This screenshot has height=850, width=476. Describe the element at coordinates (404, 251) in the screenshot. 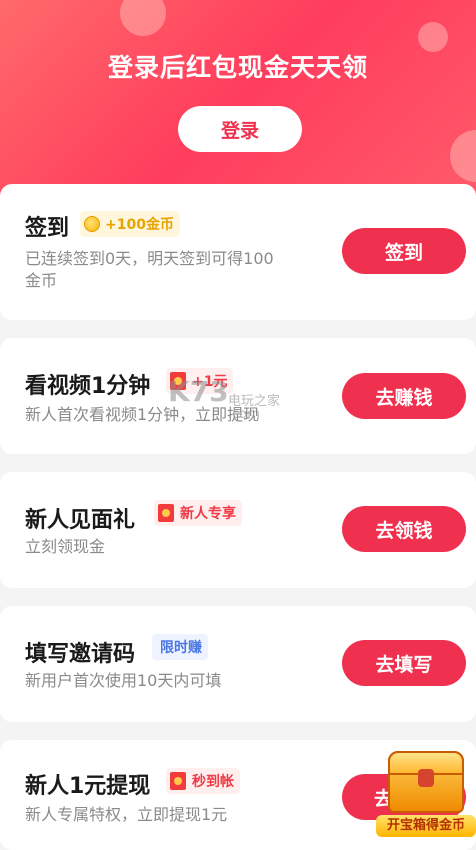

I see `checkin-button: 签到` at that location.